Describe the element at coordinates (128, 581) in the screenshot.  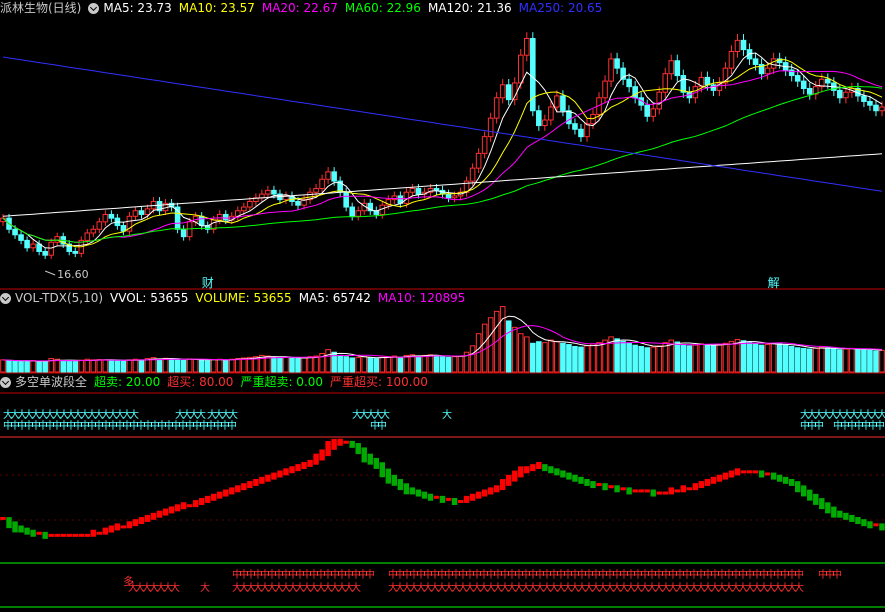
I see `signal-duo: 多` at that location.